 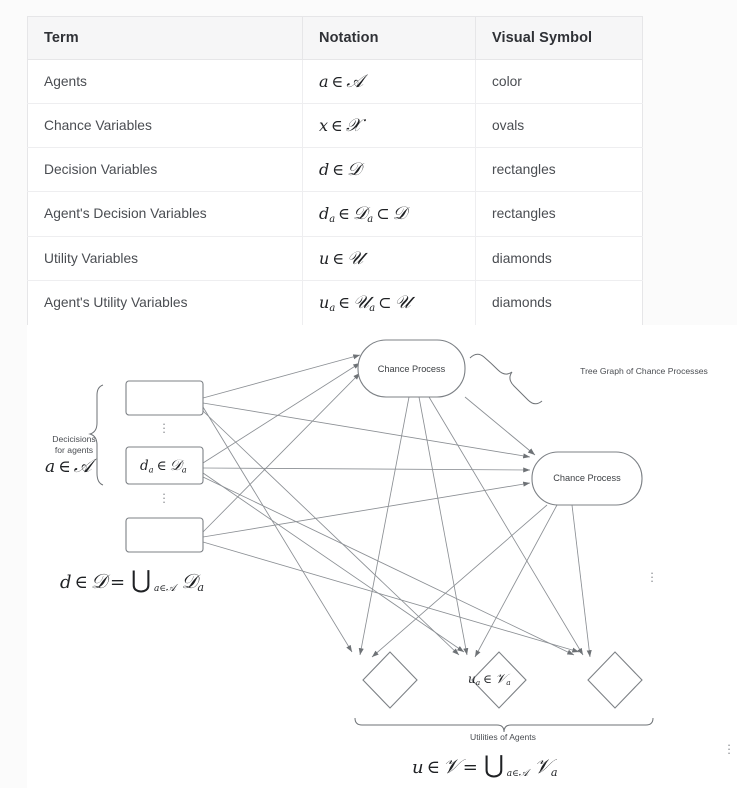 I want to click on tree-graph-label: Tree Graph of Chance Processes, so click(x=644, y=371).